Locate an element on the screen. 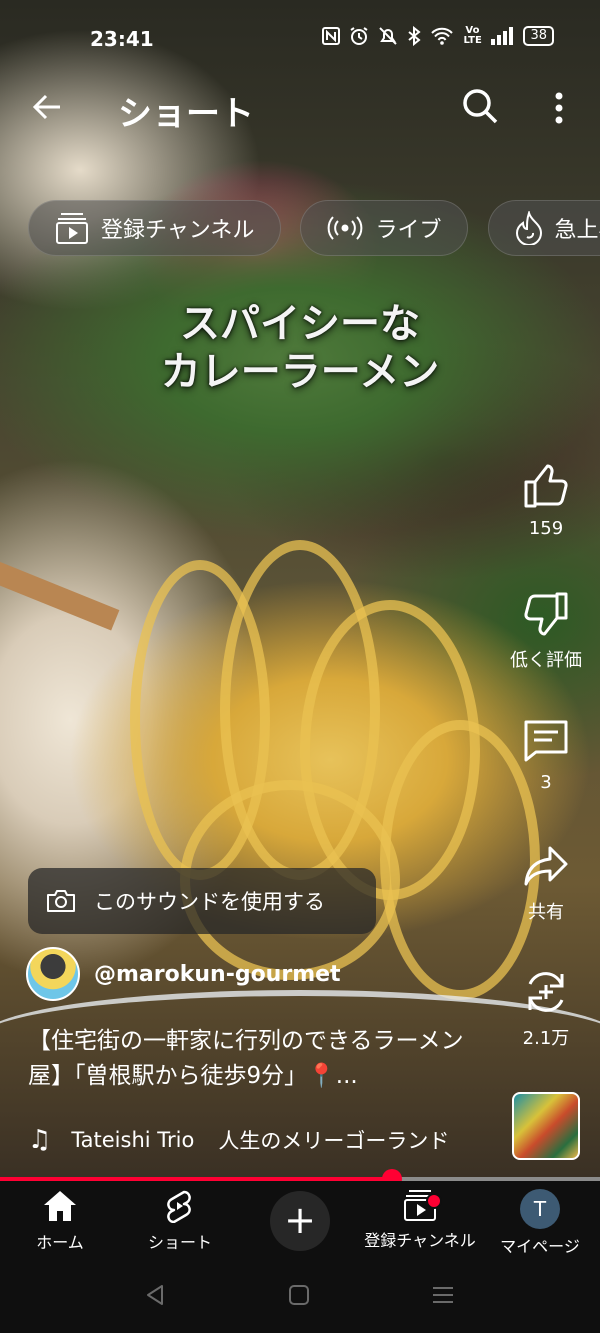  trending-icon is located at coordinates (528, 228).